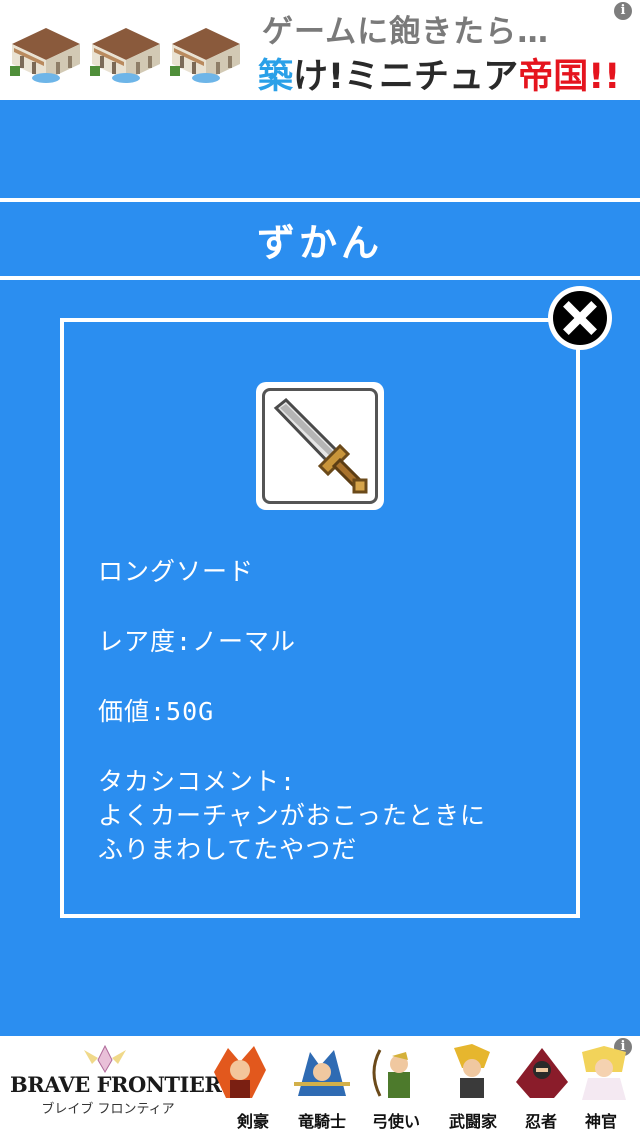  I want to click on character-label: 竜騎士, so click(321, 1121).